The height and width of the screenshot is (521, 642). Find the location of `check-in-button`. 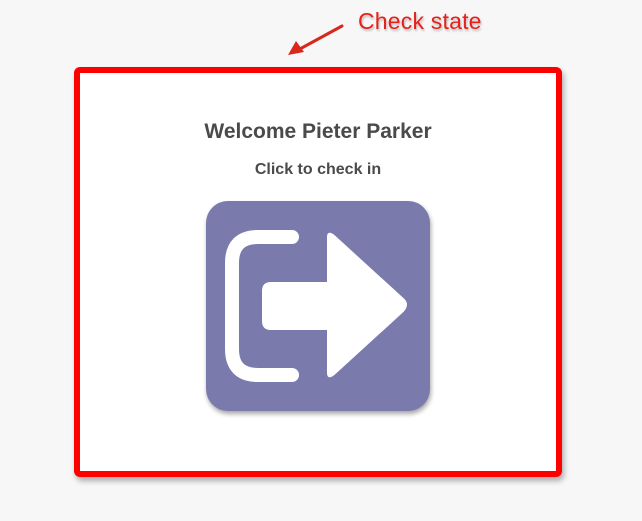

check-in-button is located at coordinates (318, 306).